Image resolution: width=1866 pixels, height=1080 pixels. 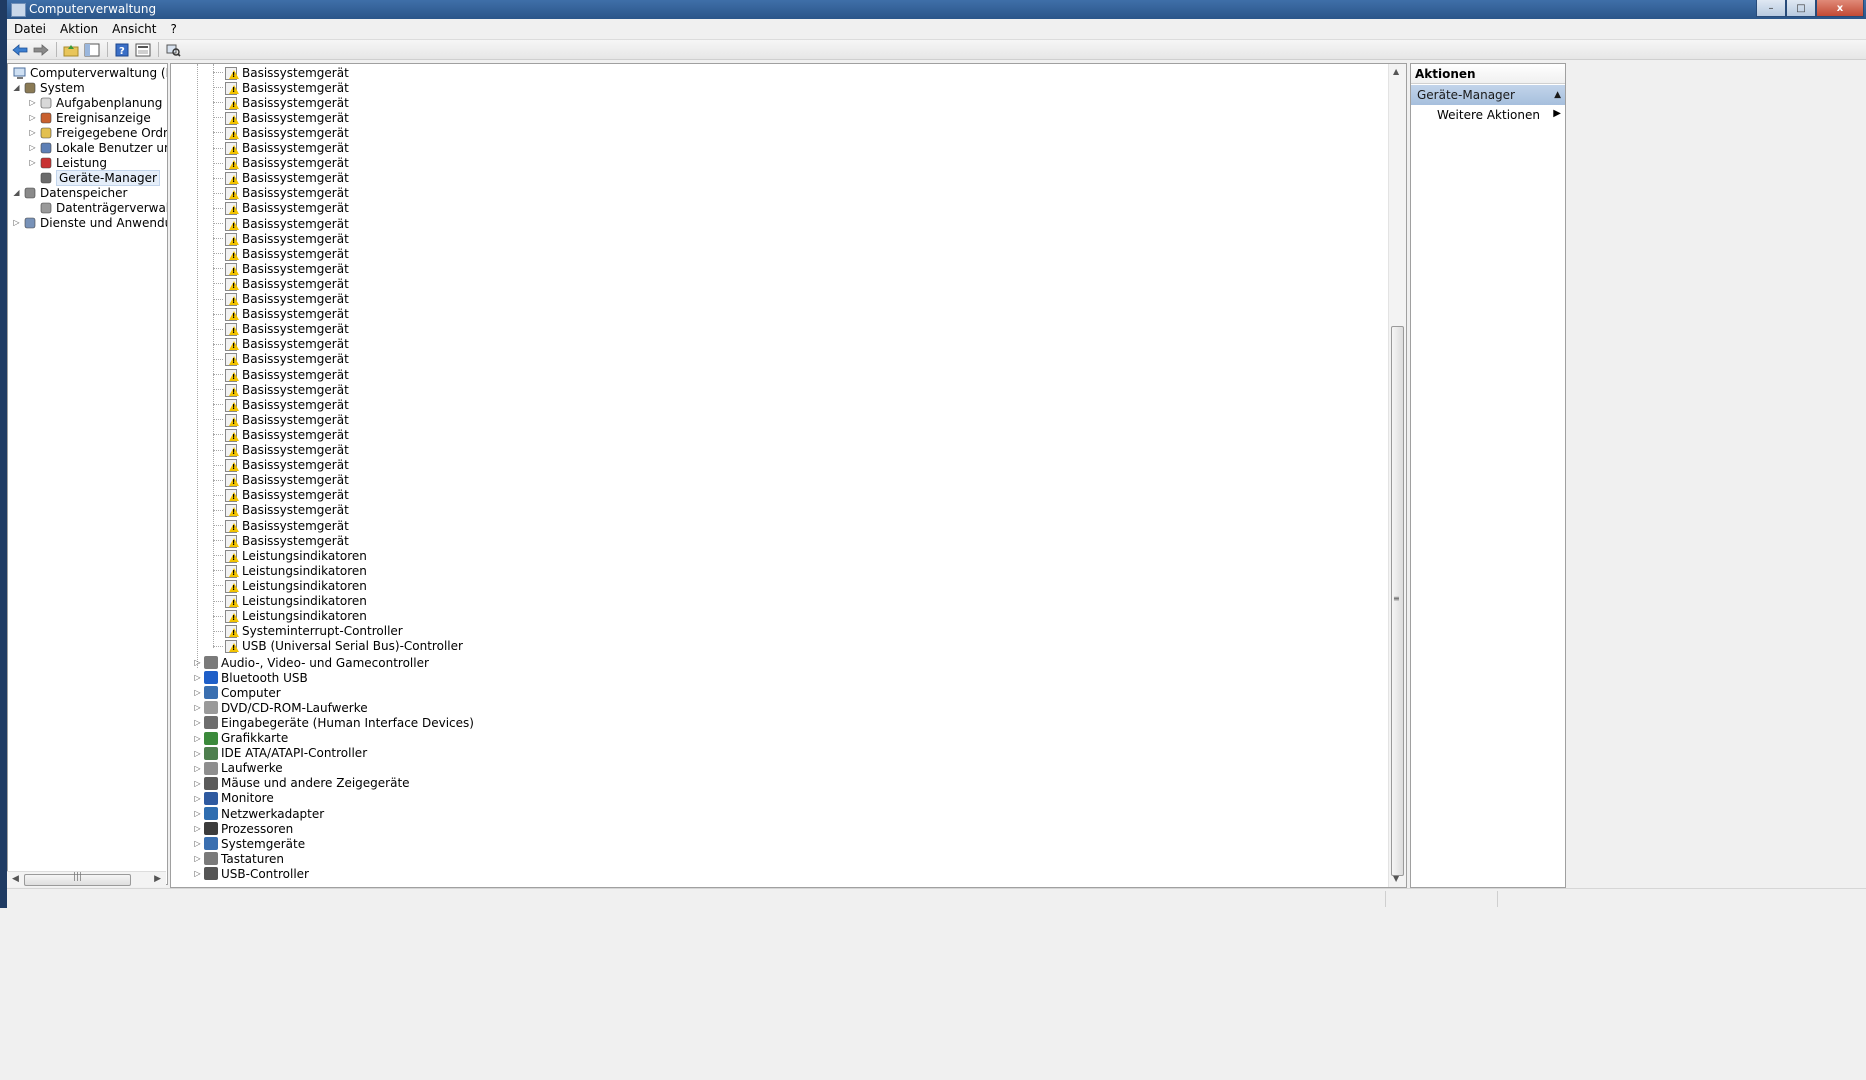 I want to click on tree-root: Computerverwaltung (Lokal), so click(x=89, y=72).